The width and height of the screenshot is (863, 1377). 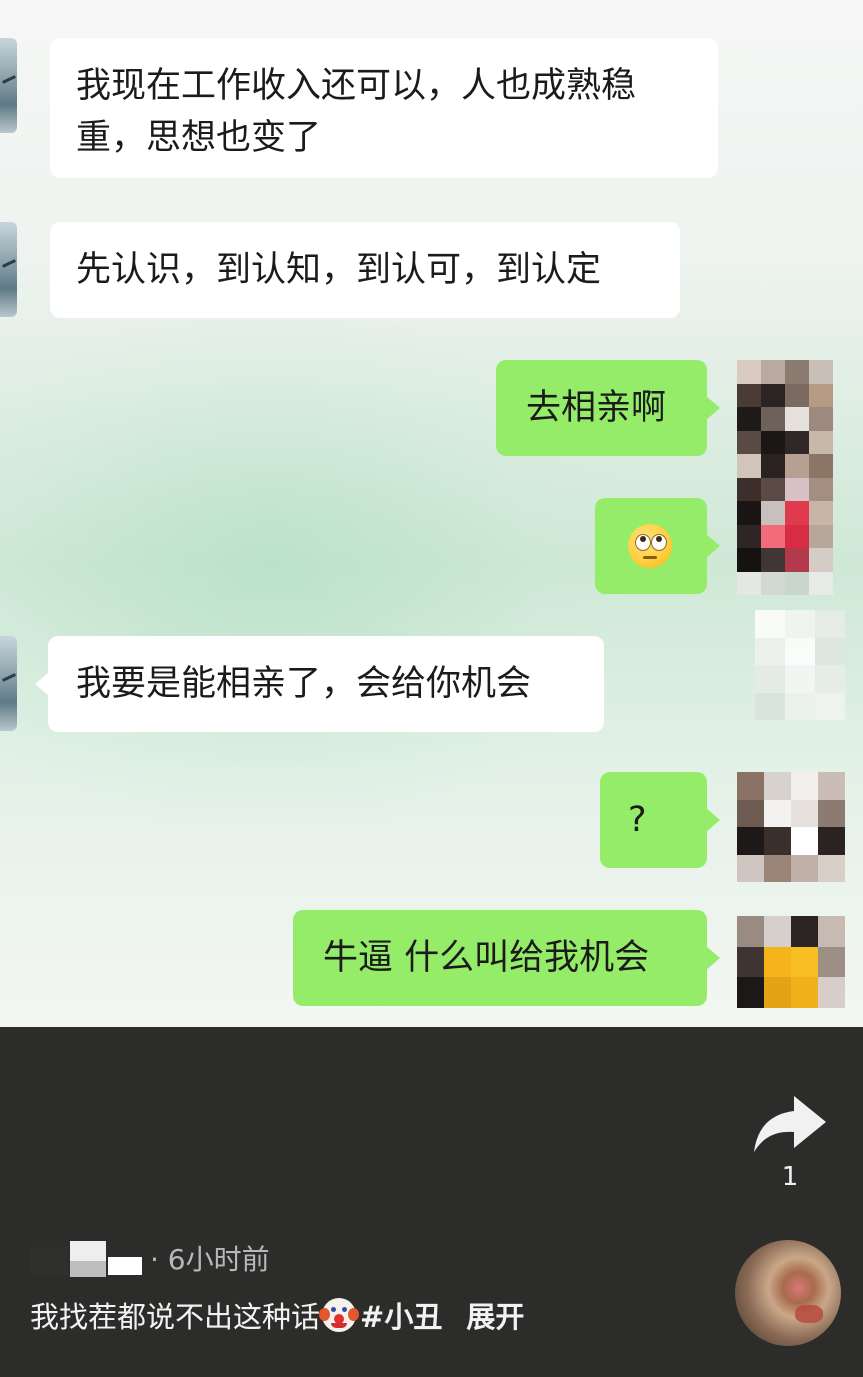 What do you see at coordinates (788, 1293) in the screenshot?
I see `music-disc-icon` at bounding box center [788, 1293].